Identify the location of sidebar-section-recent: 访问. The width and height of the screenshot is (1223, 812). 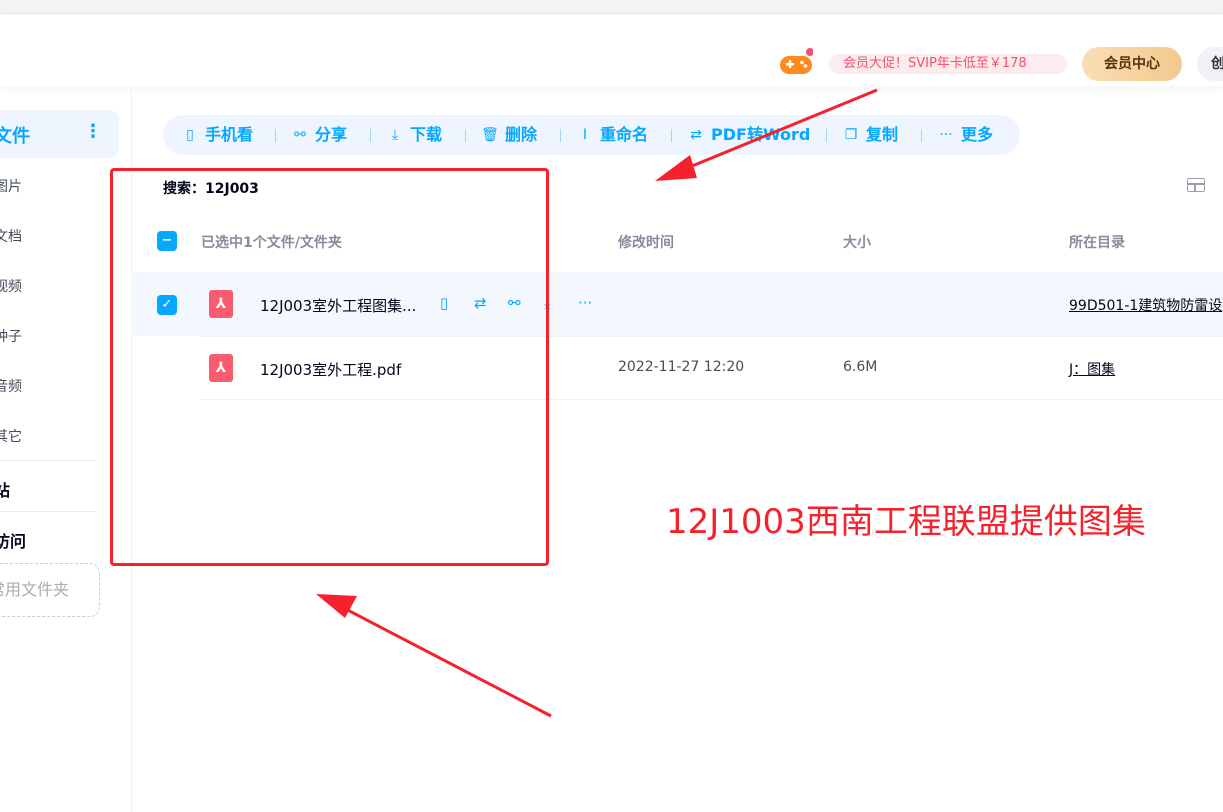
(13, 540).